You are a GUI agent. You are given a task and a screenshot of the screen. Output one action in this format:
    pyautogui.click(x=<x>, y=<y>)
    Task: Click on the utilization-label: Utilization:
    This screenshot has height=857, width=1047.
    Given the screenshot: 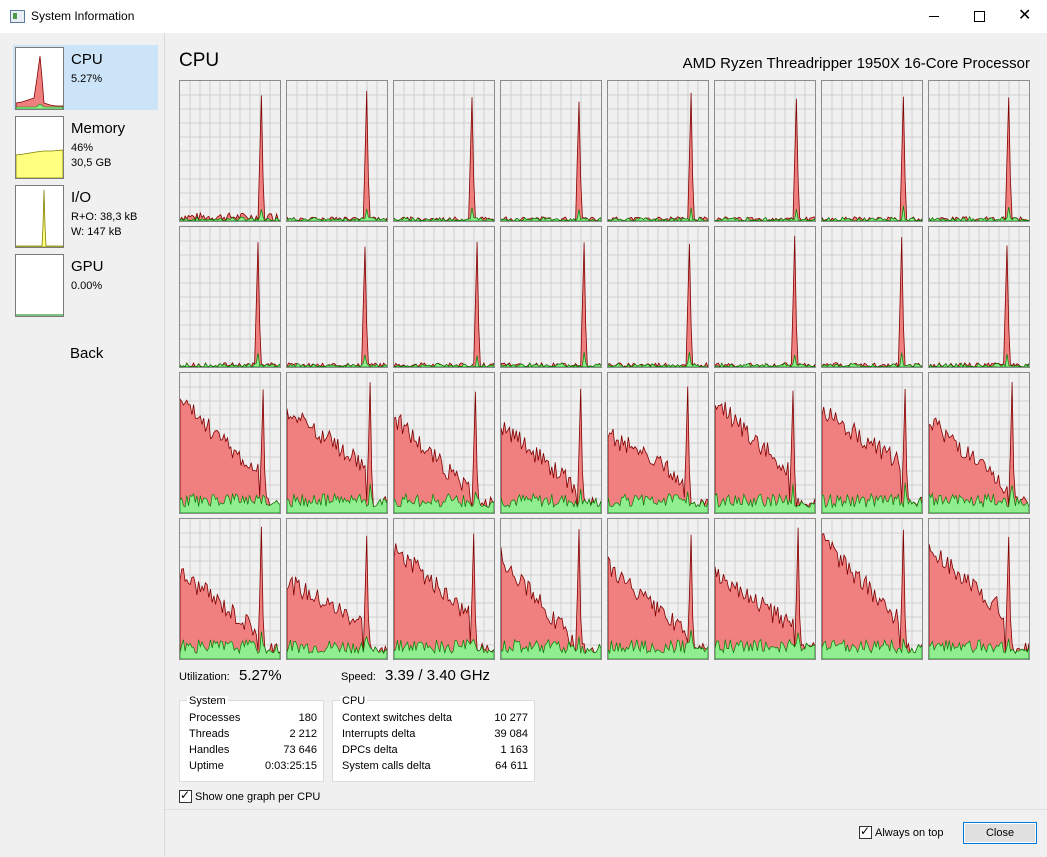 What is the action you would take?
    pyautogui.click(x=204, y=677)
    